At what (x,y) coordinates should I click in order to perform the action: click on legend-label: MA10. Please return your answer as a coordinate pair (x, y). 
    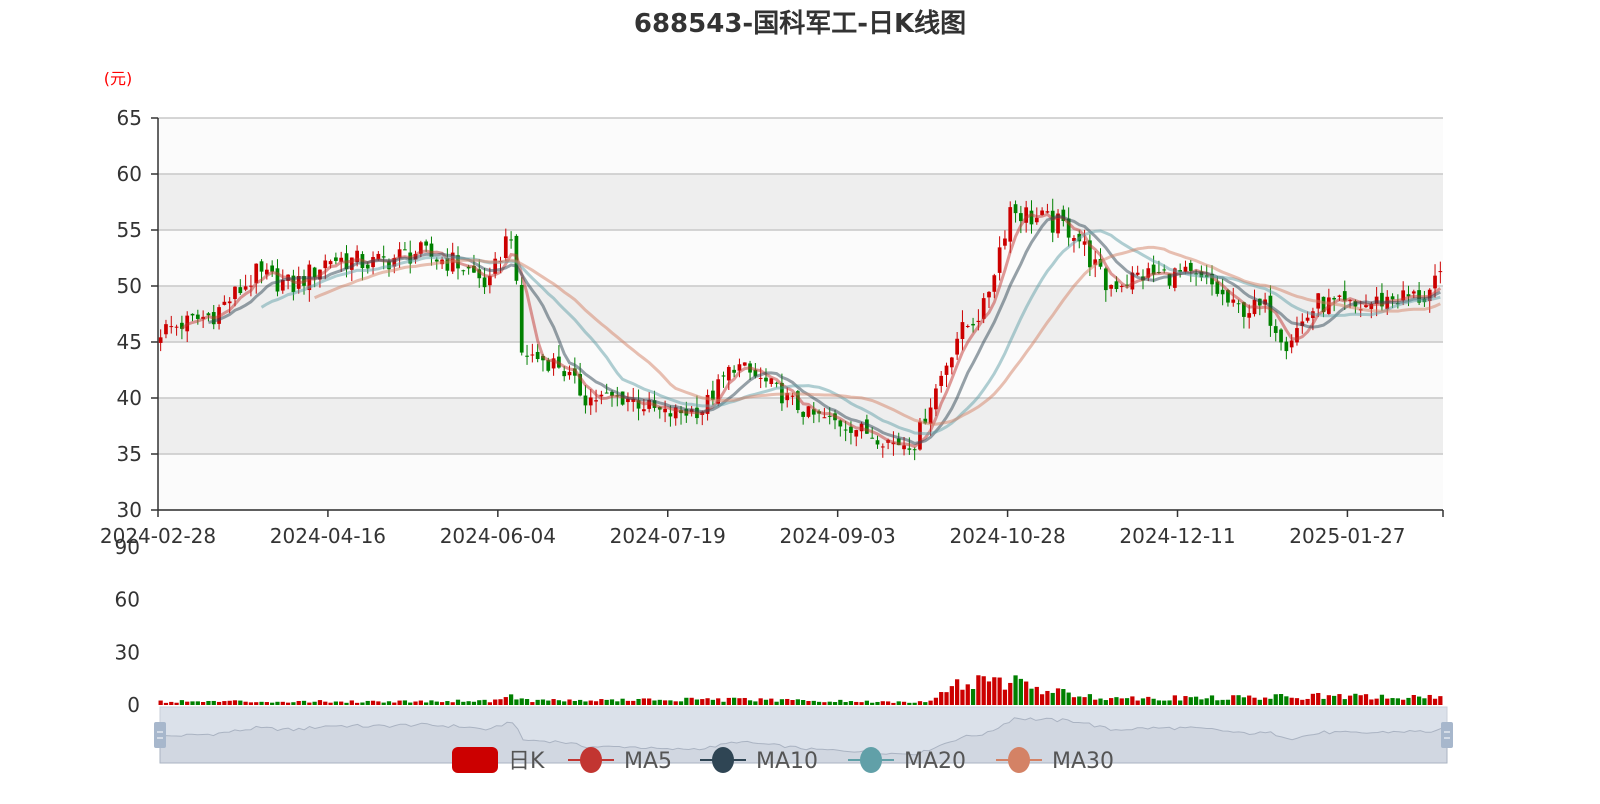
    Looking at the image, I should click on (787, 761).